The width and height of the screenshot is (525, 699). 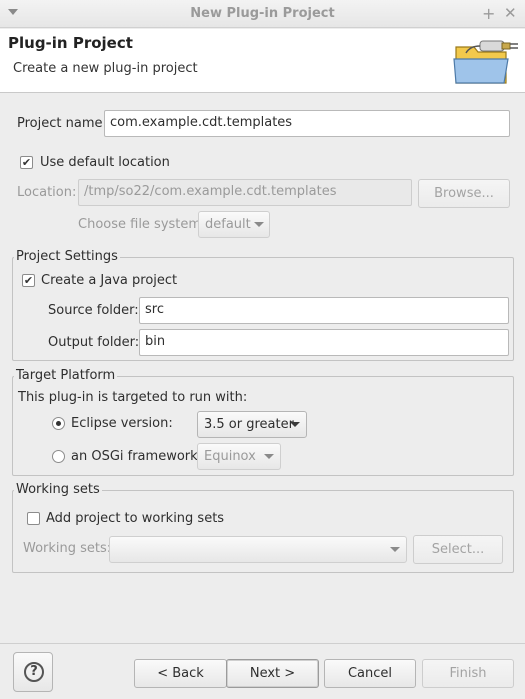 I want to click on osgi-framework-select: Equinox, so click(x=239, y=456).